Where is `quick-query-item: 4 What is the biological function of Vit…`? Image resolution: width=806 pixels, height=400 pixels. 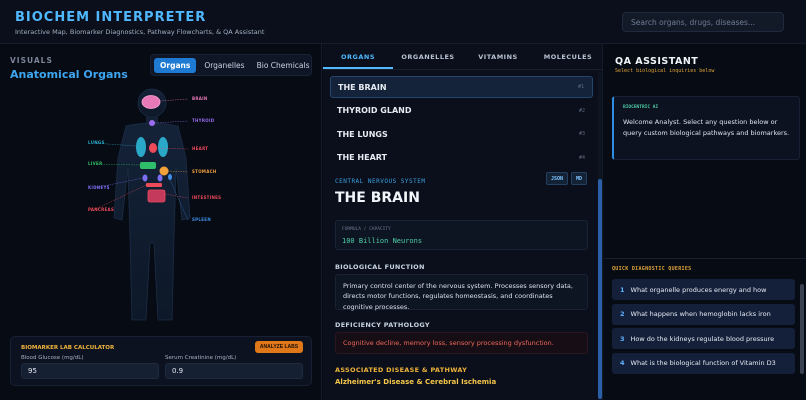 quick-query-item: 4 What is the biological function of Vit… is located at coordinates (703, 363).